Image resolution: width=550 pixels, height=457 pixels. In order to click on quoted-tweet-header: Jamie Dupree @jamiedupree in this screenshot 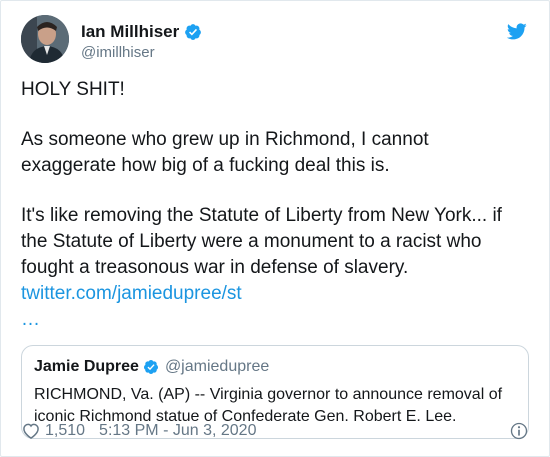, I will do `click(275, 367)`.